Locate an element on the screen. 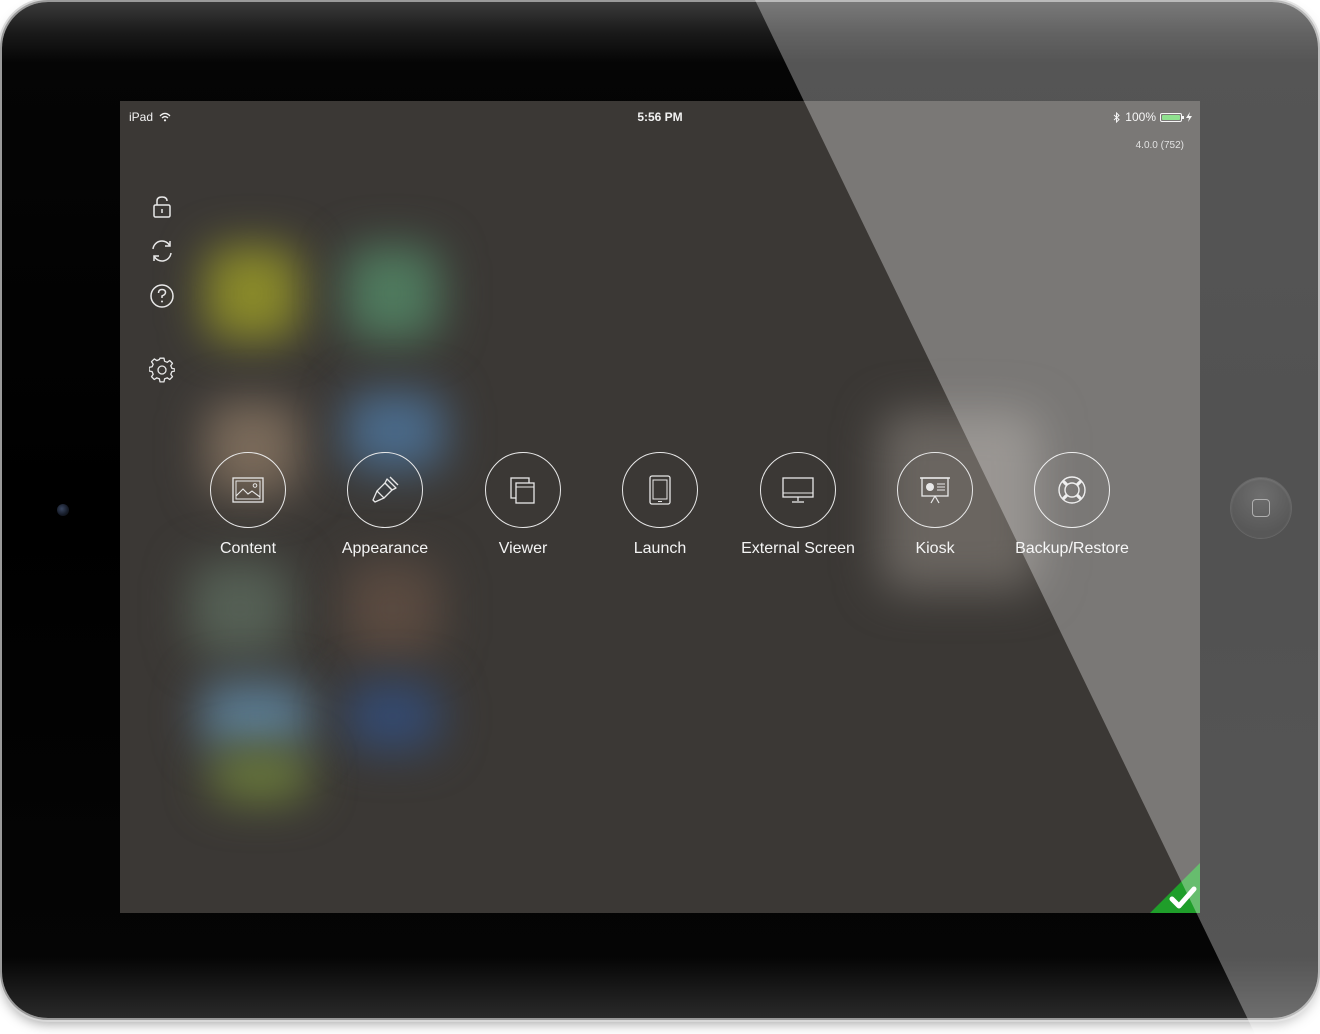 This screenshot has height=1034, width=1320. viewer-icon is located at coordinates (522, 490).